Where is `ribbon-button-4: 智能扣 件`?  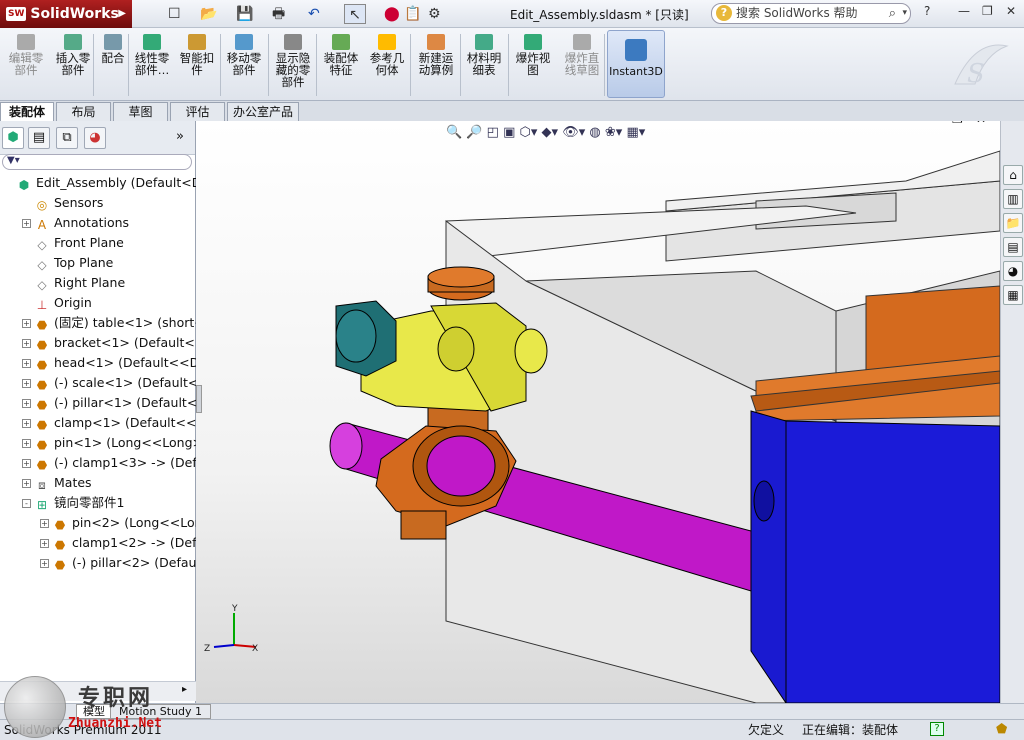
ribbon-button-4: 智能扣 件 is located at coordinates (197, 55).